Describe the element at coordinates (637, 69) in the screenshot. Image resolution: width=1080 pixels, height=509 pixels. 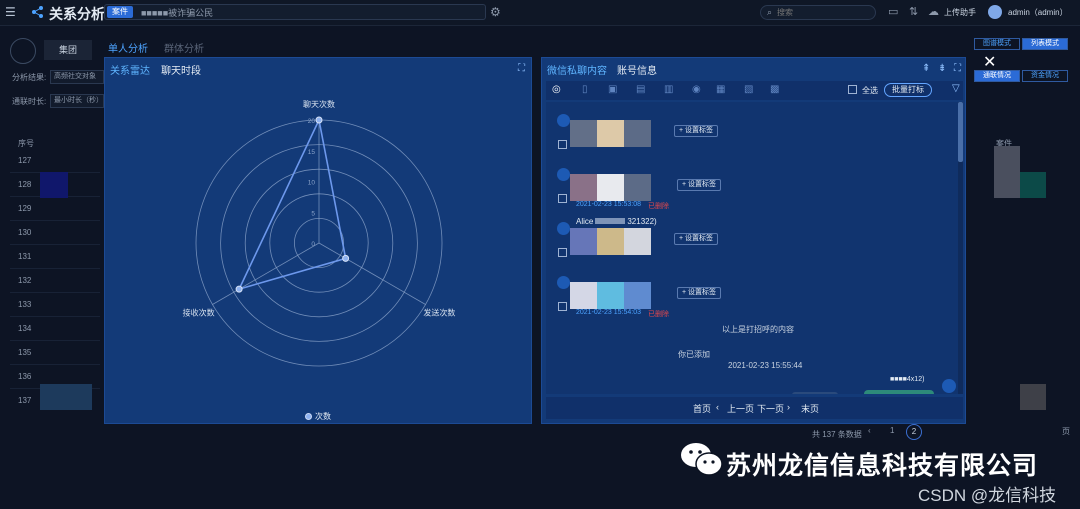
I see `tab-account-info: 账号信息` at that location.